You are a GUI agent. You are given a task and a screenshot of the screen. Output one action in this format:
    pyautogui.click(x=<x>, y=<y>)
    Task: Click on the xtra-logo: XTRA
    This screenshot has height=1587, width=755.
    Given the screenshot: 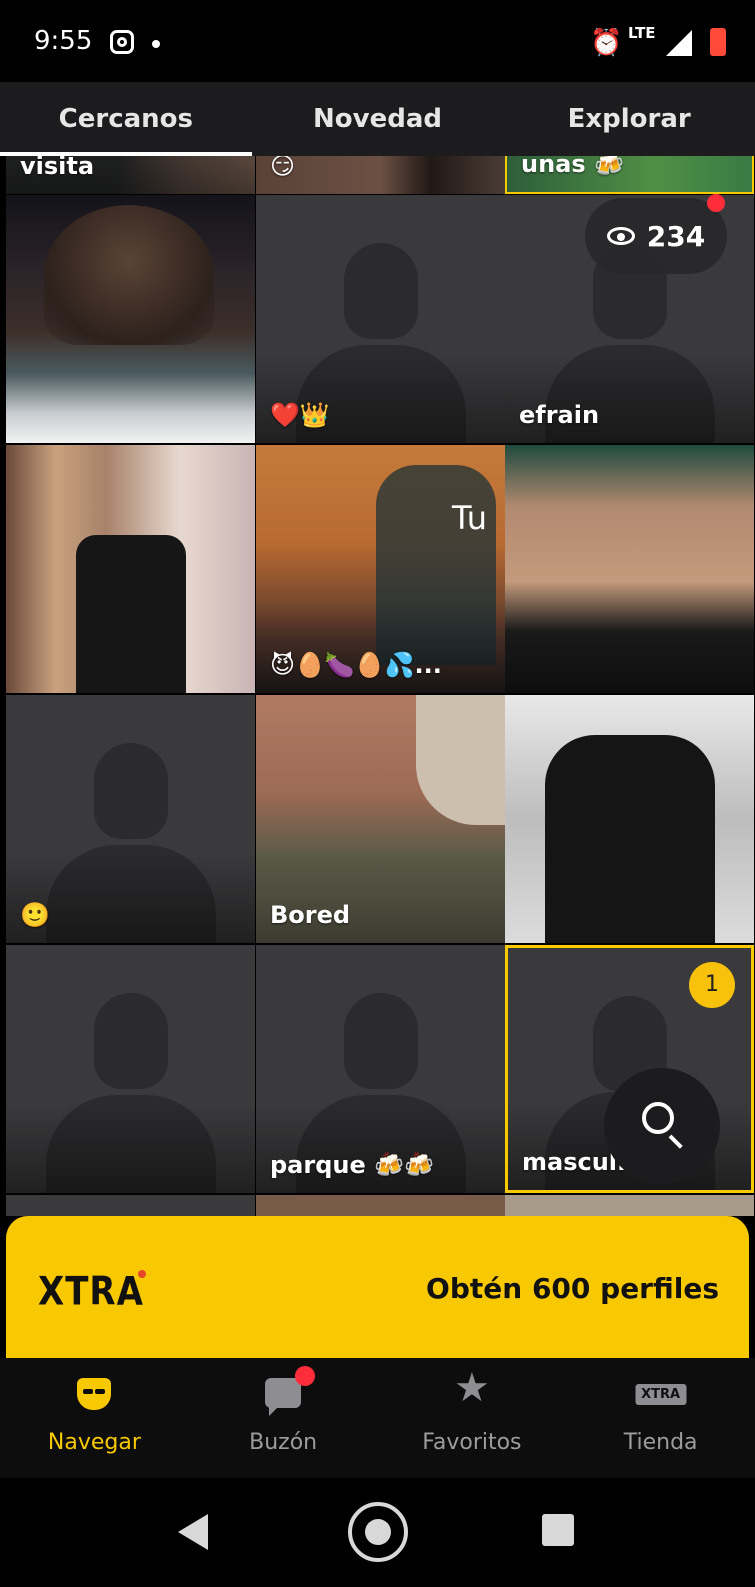 What is the action you would take?
    pyautogui.click(x=91, y=1292)
    